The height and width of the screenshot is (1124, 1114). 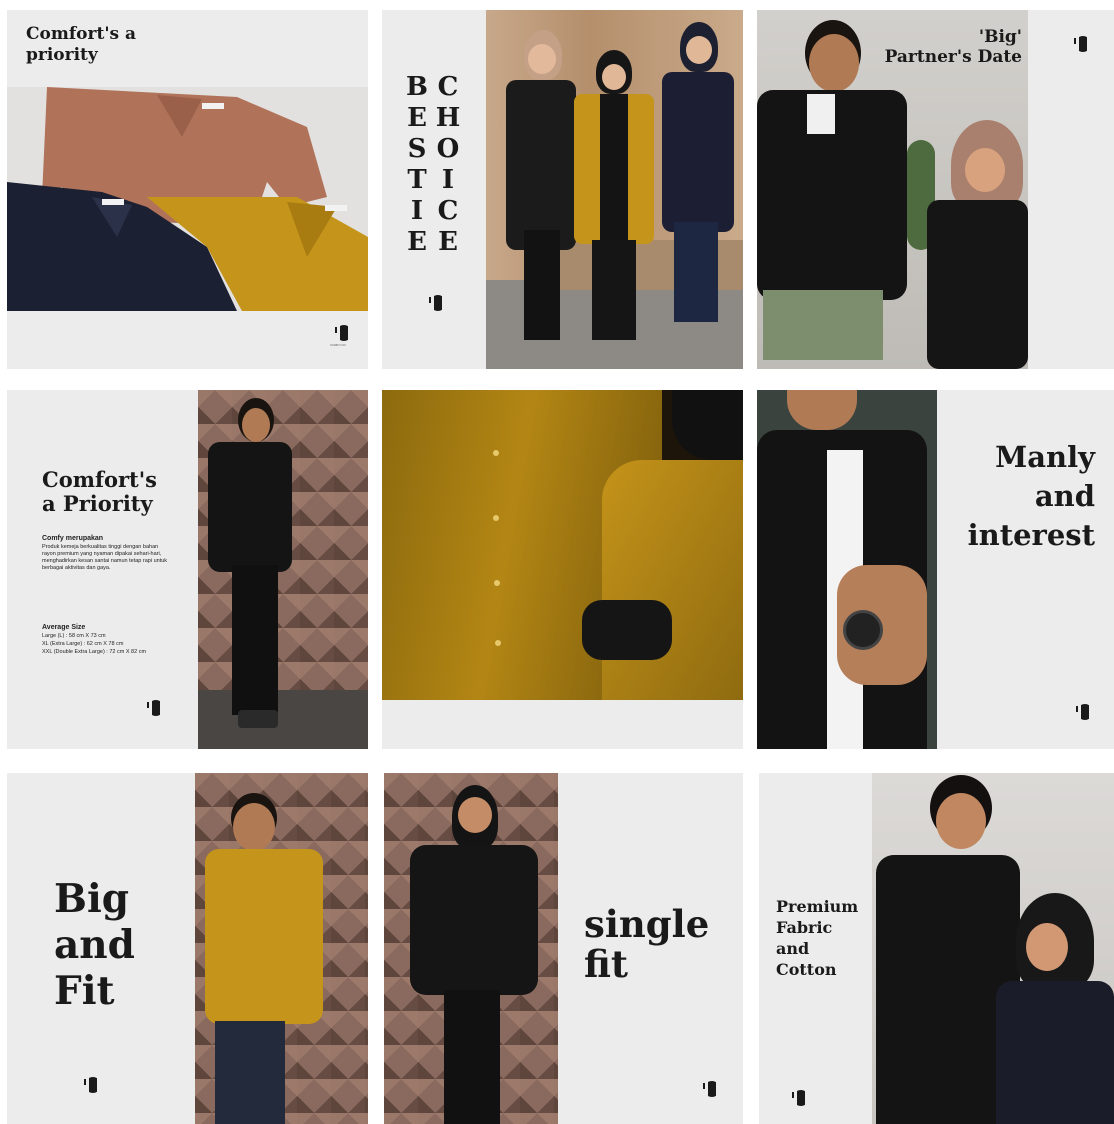 What do you see at coordinates (647, 944) in the screenshot?
I see `tile-title: single fit` at bounding box center [647, 944].